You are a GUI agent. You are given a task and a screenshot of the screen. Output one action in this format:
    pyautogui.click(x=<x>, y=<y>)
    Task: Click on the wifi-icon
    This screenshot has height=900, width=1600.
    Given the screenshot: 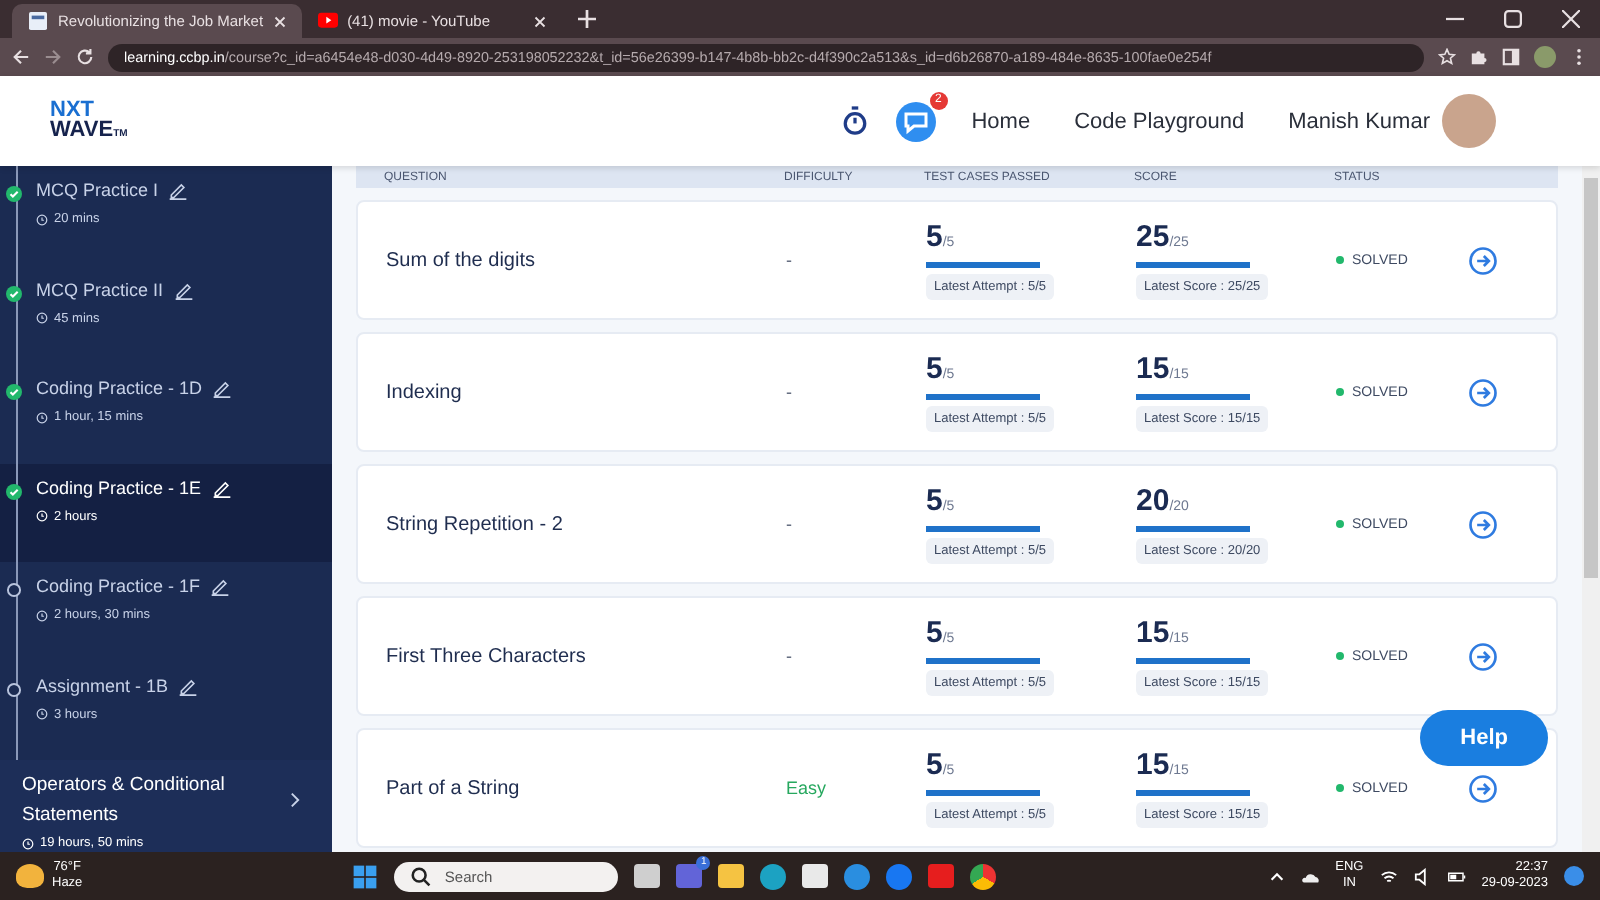 What is the action you would take?
    pyautogui.click(x=1388, y=876)
    